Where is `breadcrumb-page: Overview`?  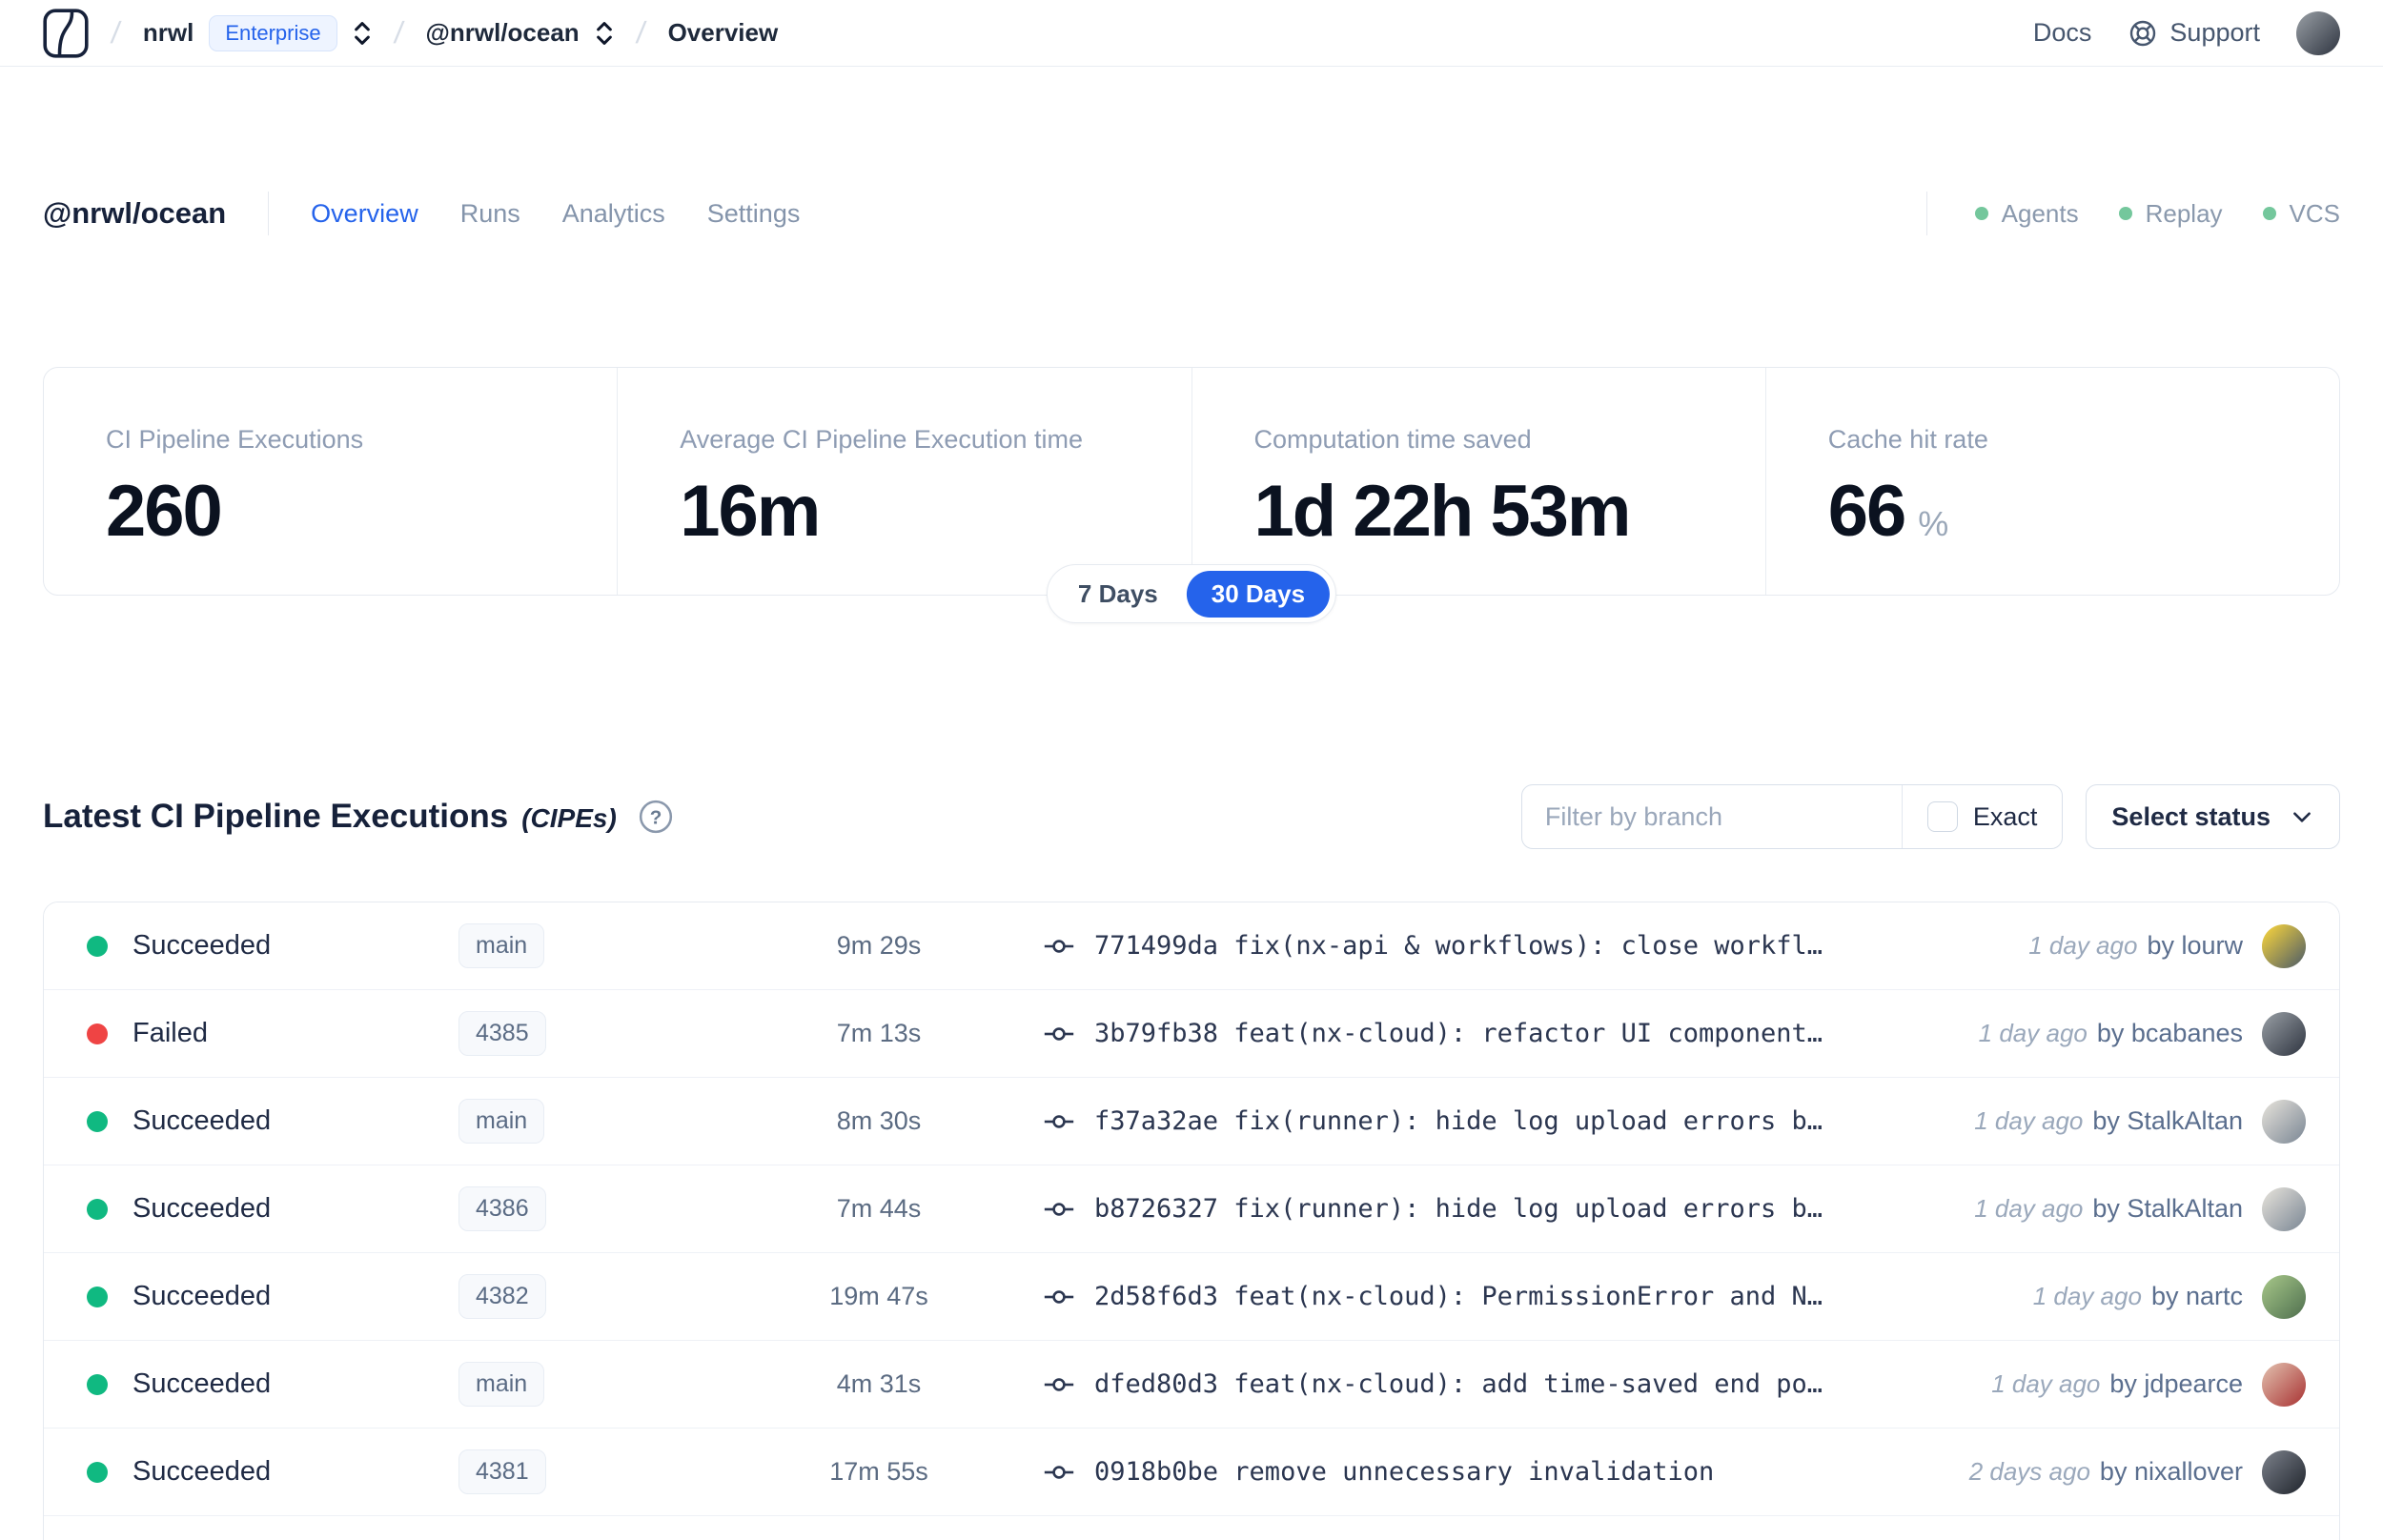 breadcrumb-page: Overview is located at coordinates (723, 32).